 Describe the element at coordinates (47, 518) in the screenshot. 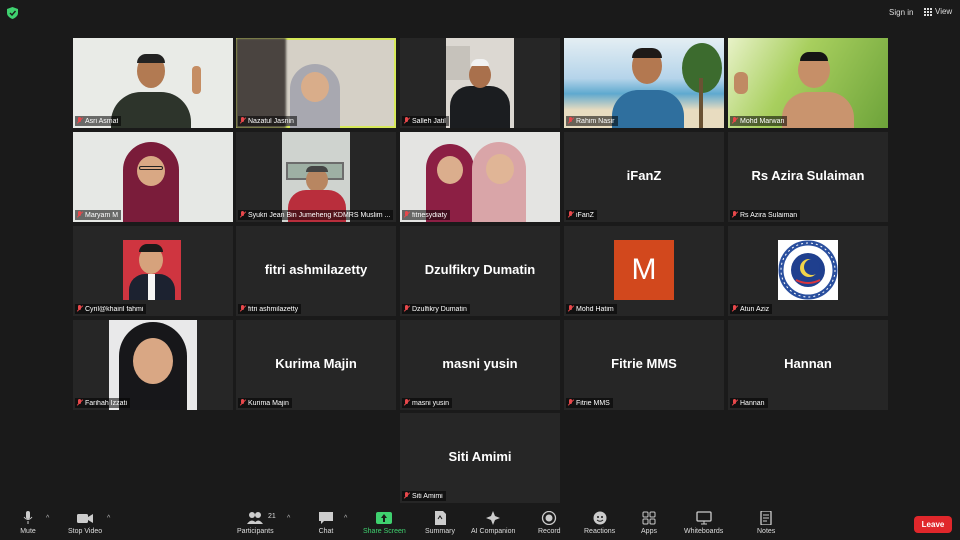

I see `mute-options-caret-icon: ^` at that location.